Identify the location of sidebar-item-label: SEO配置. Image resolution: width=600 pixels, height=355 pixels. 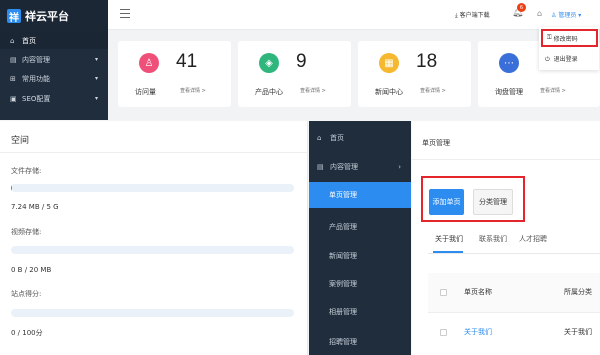
(36, 98).